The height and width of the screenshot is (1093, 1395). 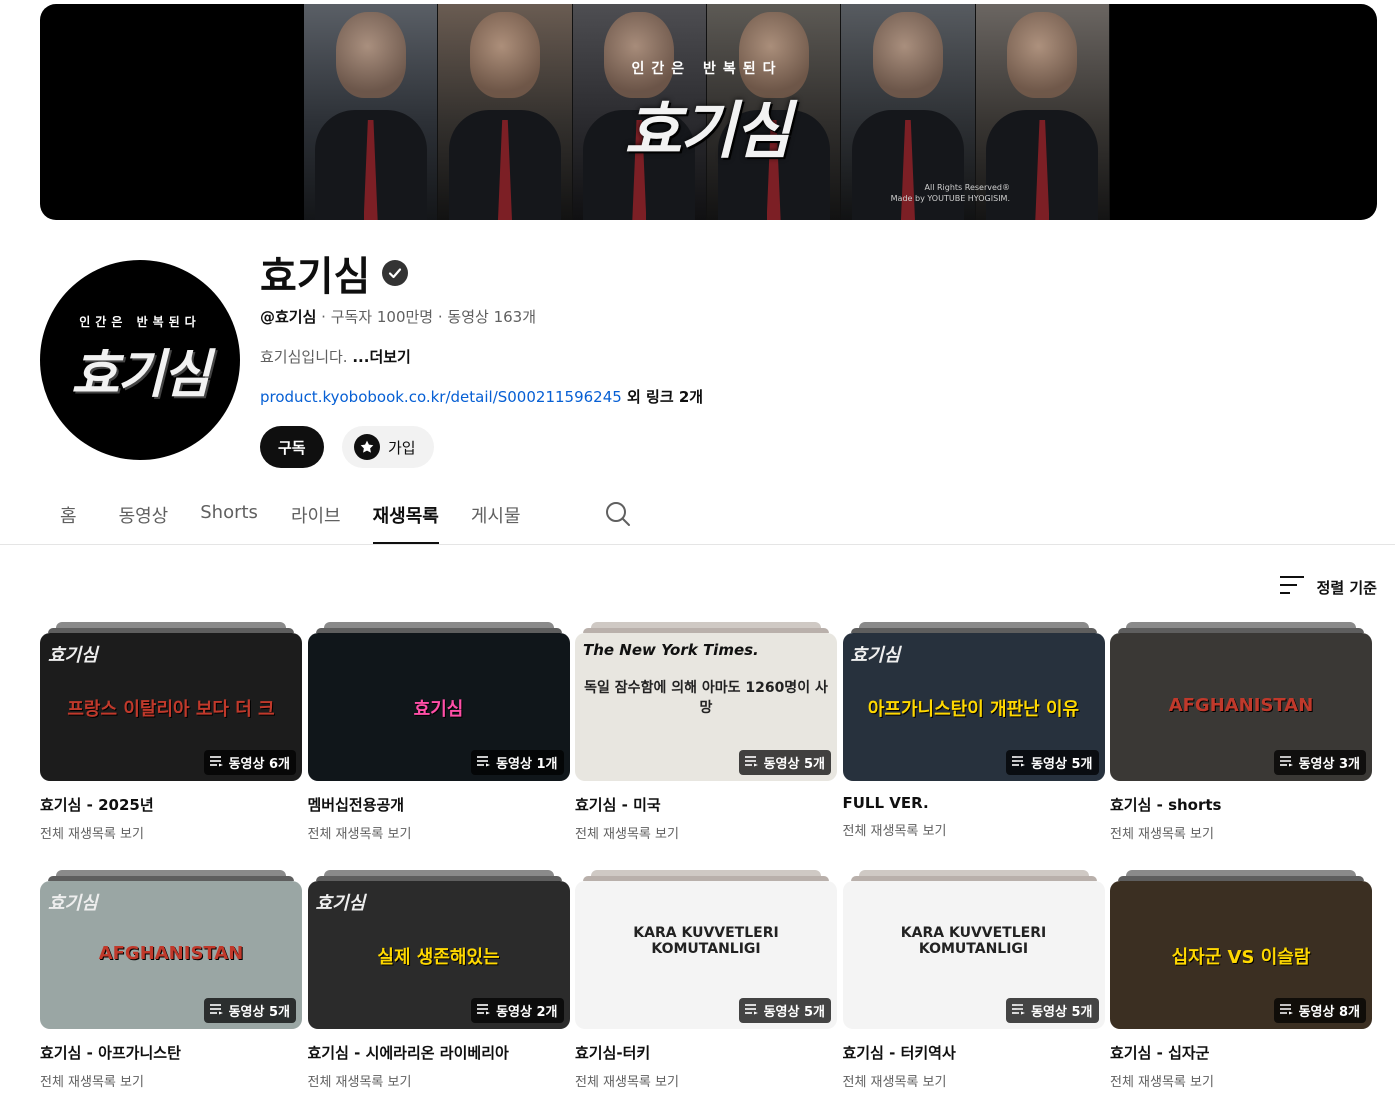 What do you see at coordinates (381, 357) in the screenshot?
I see `more-link: ...더보기` at bounding box center [381, 357].